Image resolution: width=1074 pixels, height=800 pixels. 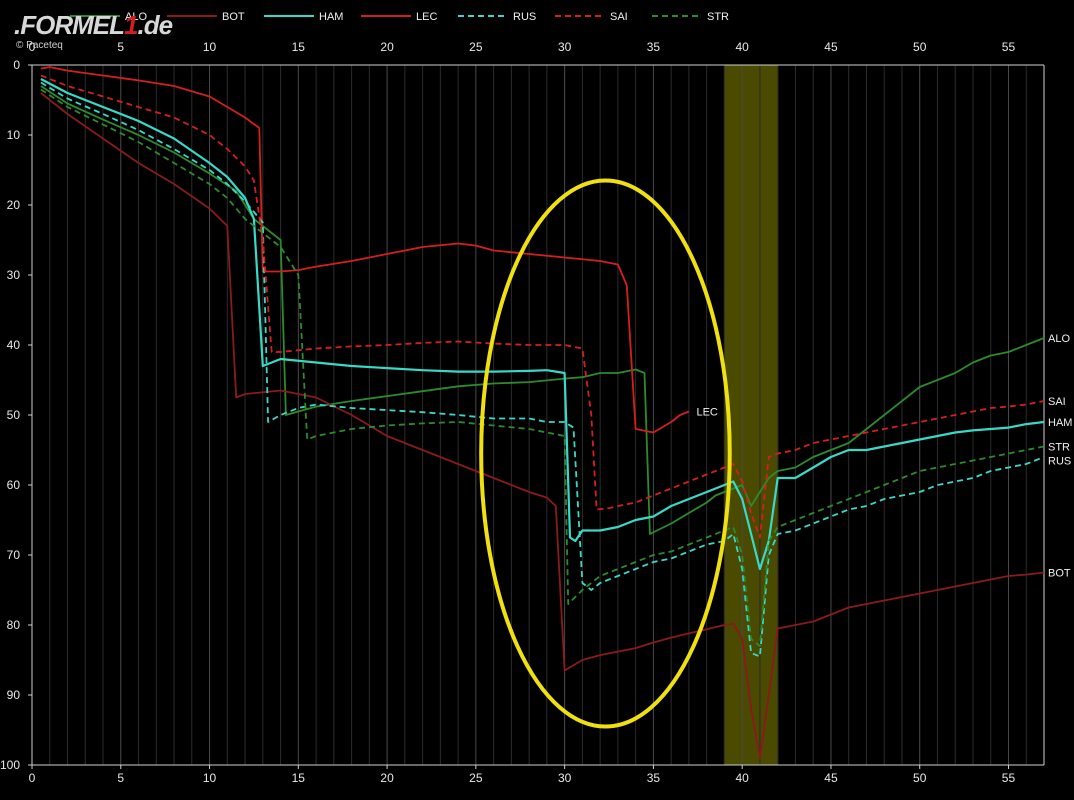 I want to click on legend-label-str: STR, so click(x=718, y=17).